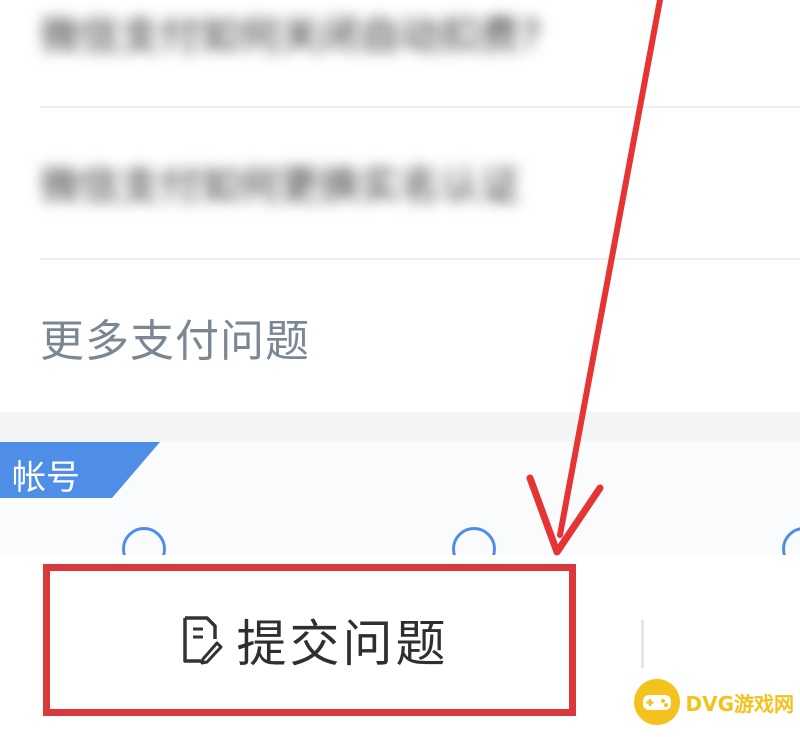  What do you see at coordinates (400, 427) in the screenshot?
I see `section-gap` at bounding box center [400, 427].